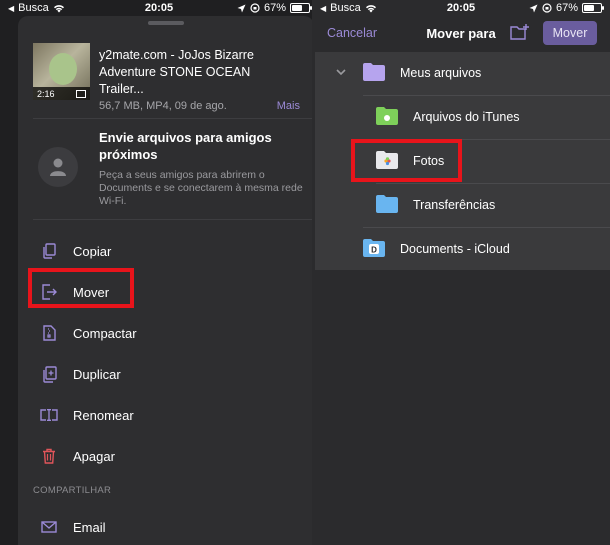 The width and height of the screenshot is (610, 545). Describe the element at coordinates (520, 32) in the screenshot. I see `new-folder-icon` at that location.